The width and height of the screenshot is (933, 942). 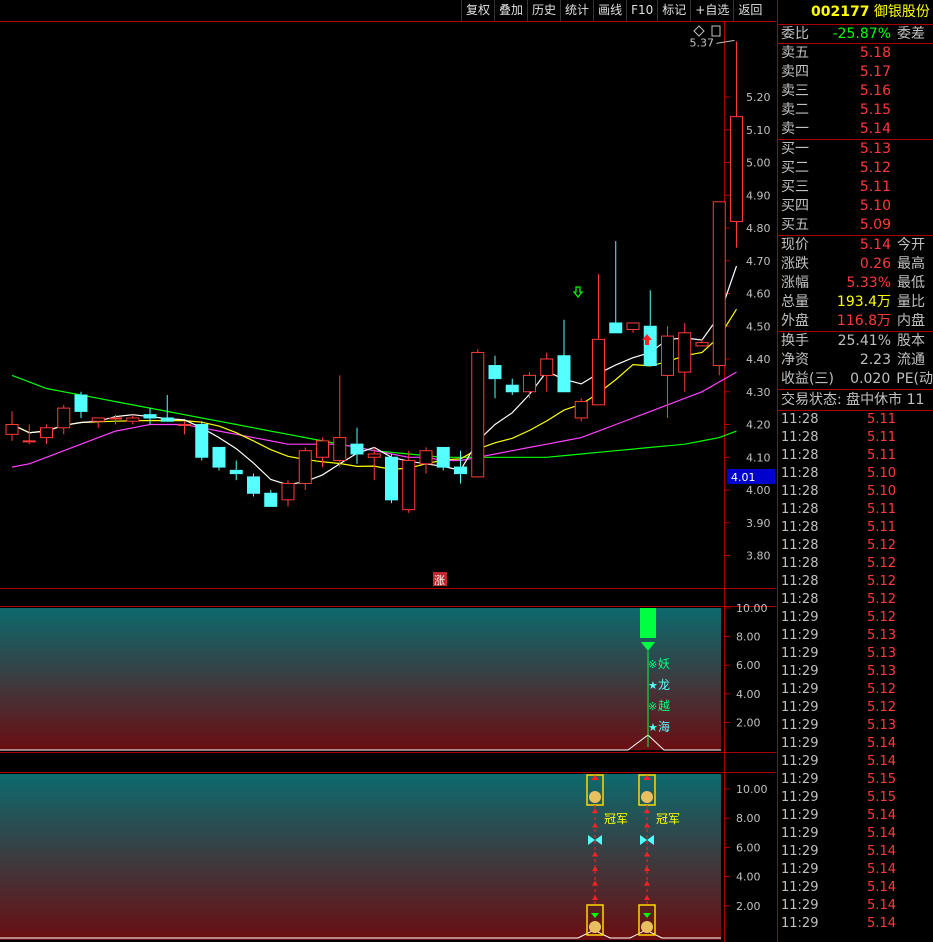 I want to click on stat-extra-label: 今开, so click(x=911, y=245).